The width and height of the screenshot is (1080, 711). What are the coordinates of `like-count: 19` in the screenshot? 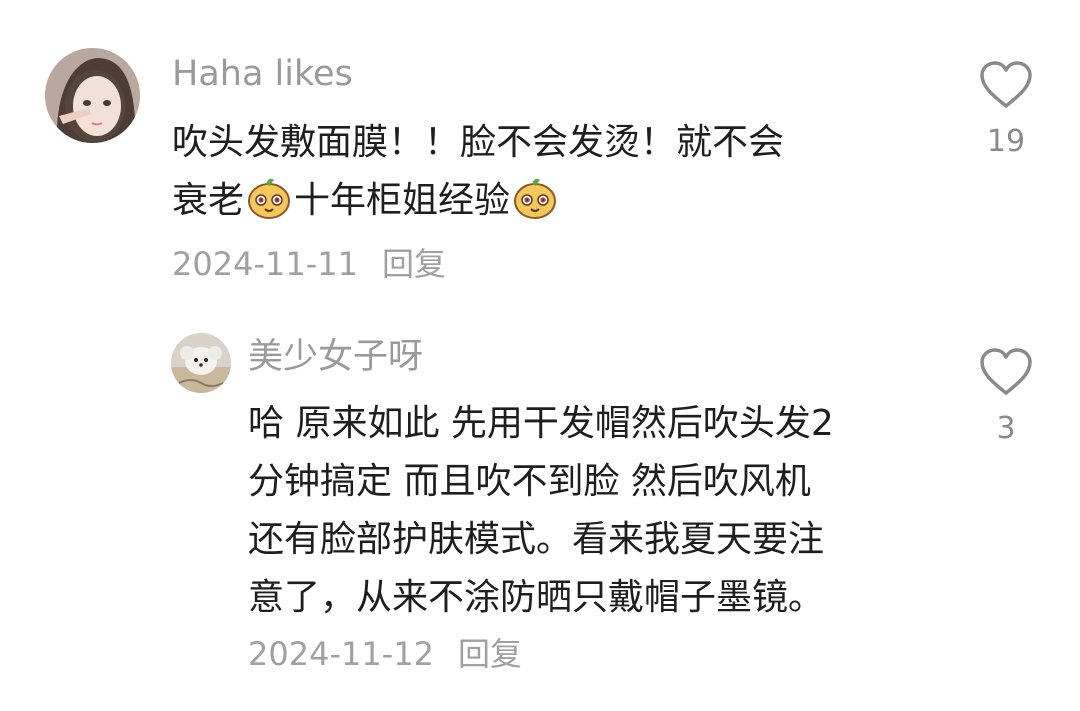 It's located at (1006, 141).